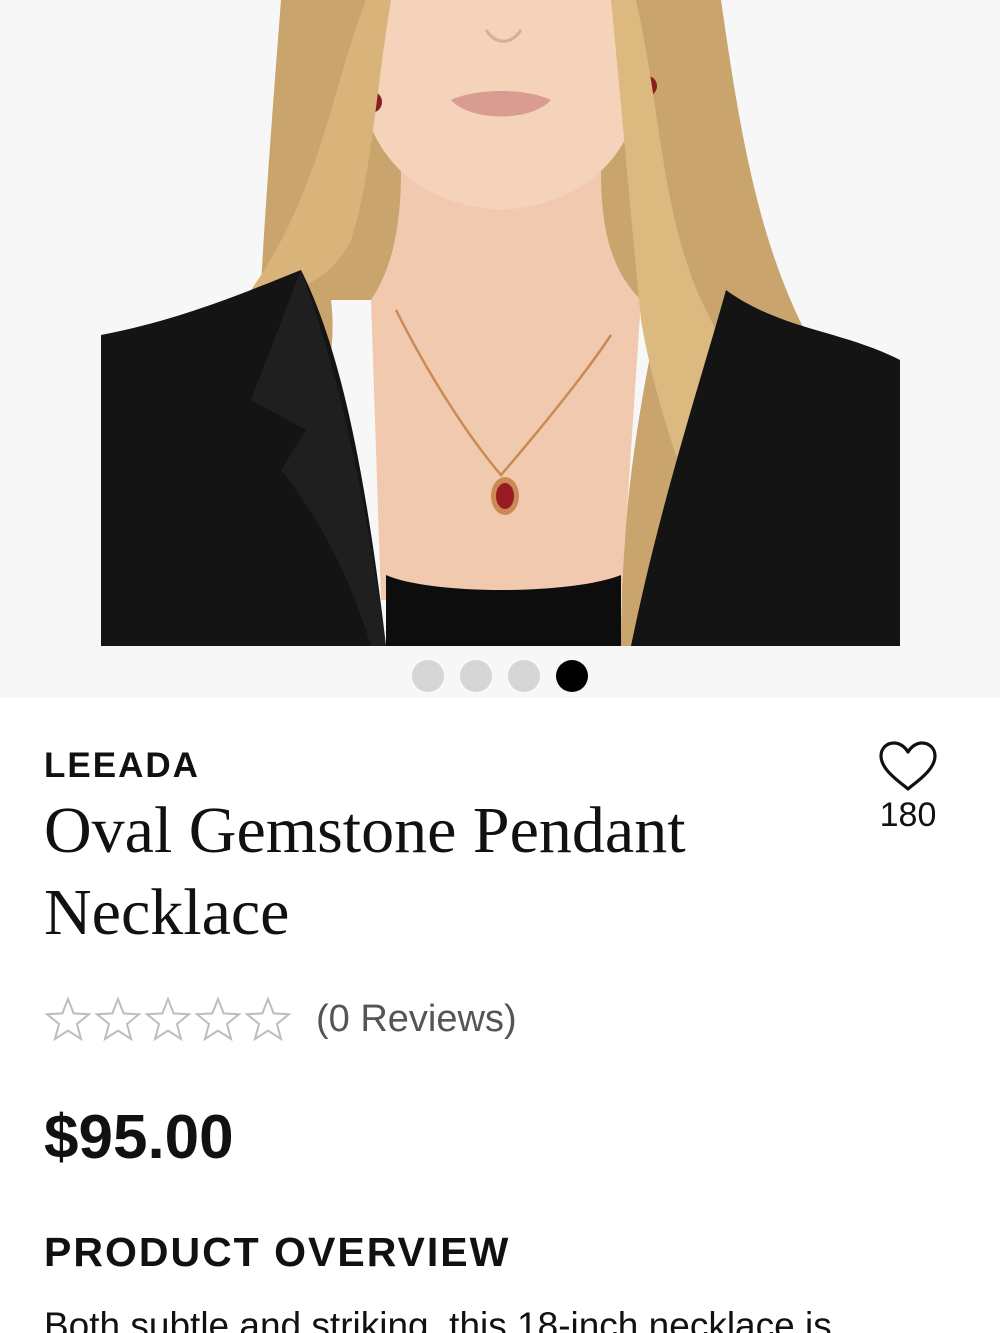 This screenshot has width=1000, height=1333. I want to click on rating-stars, so click(168, 1019).